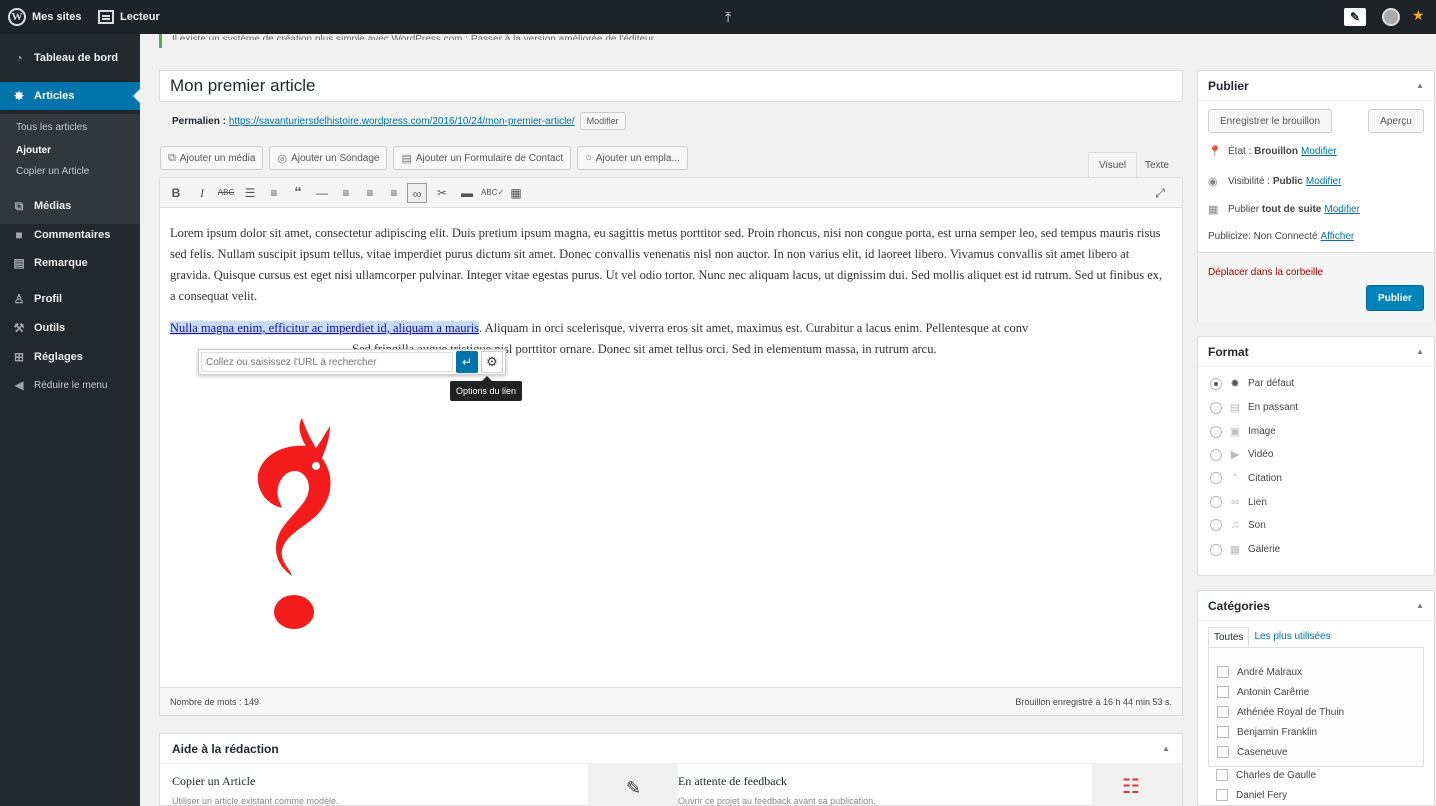  What do you see at coordinates (1274, 181) in the screenshot?
I see `visibility-row: ◉ Visibilité : Public Modifier` at bounding box center [1274, 181].